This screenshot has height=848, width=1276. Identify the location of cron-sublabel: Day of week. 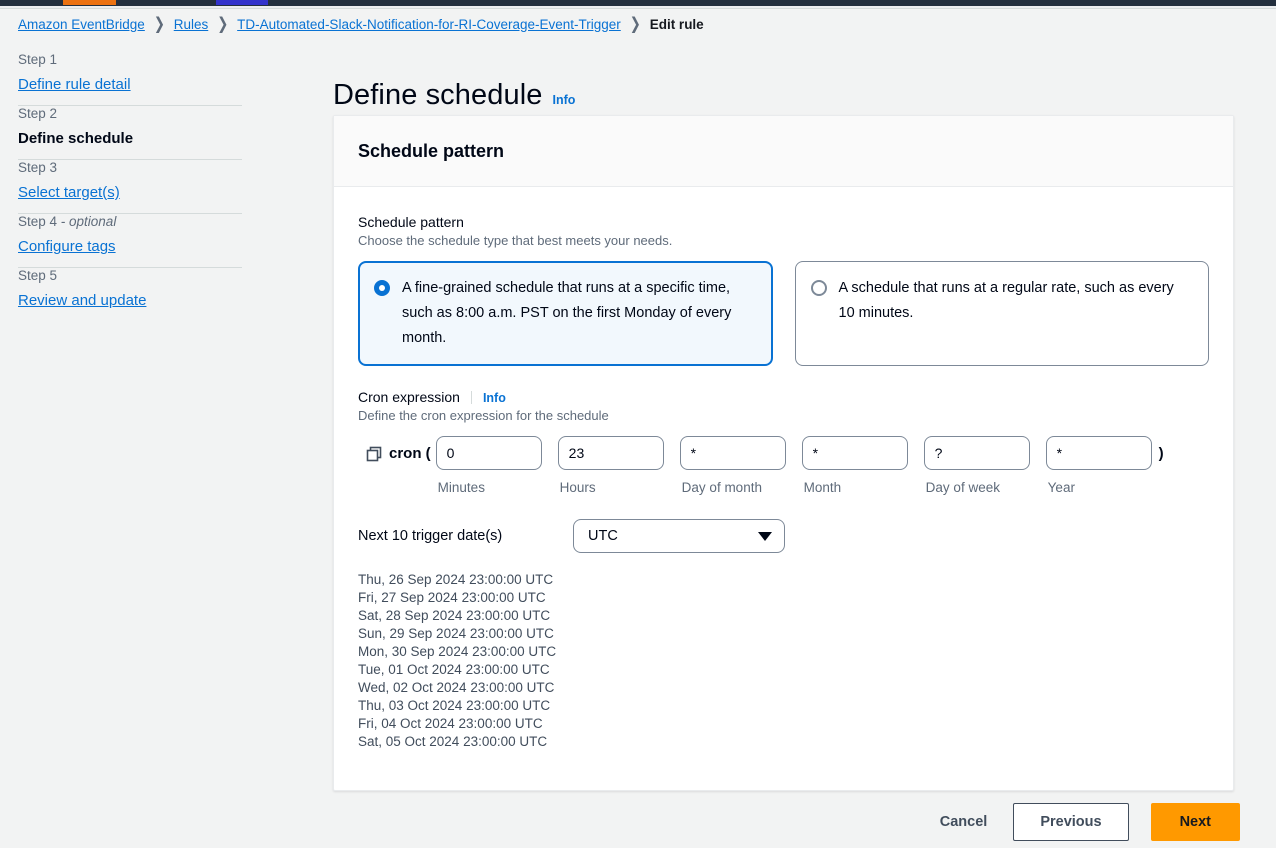
(962, 487).